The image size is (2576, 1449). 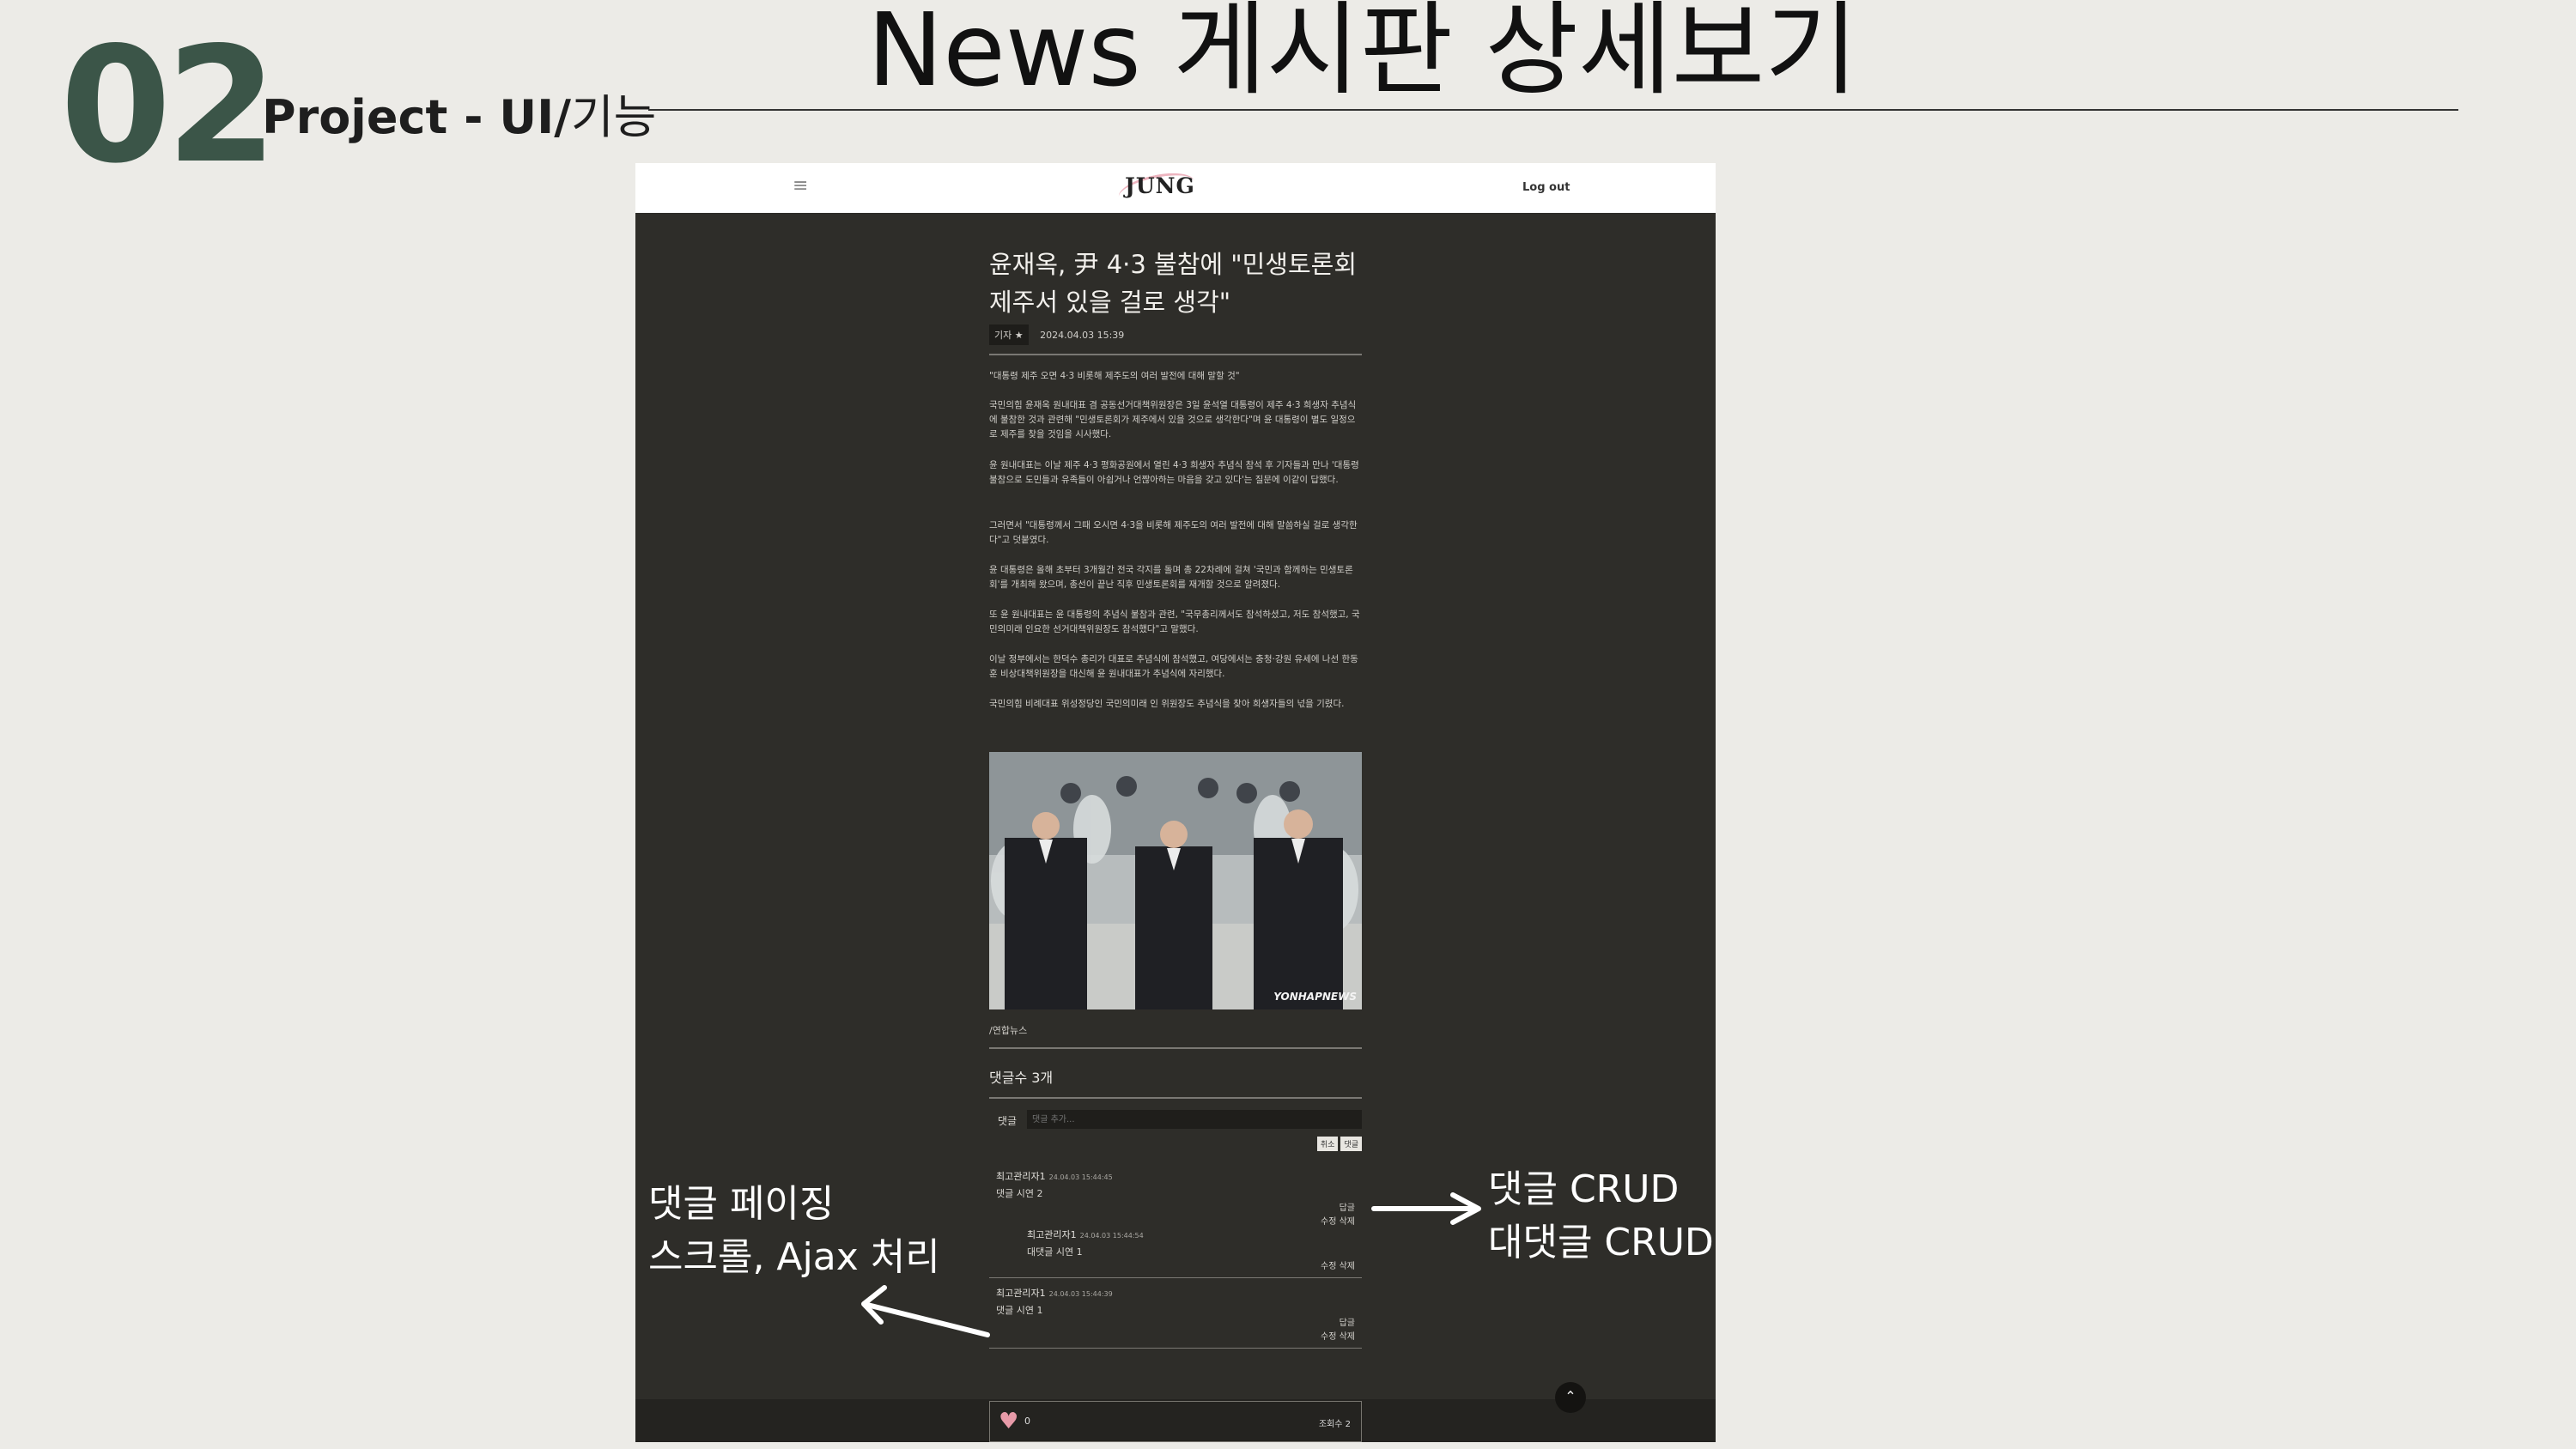 I want to click on reply-time: 24.04.03 15:44:54, so click(x=1111, y=1236).